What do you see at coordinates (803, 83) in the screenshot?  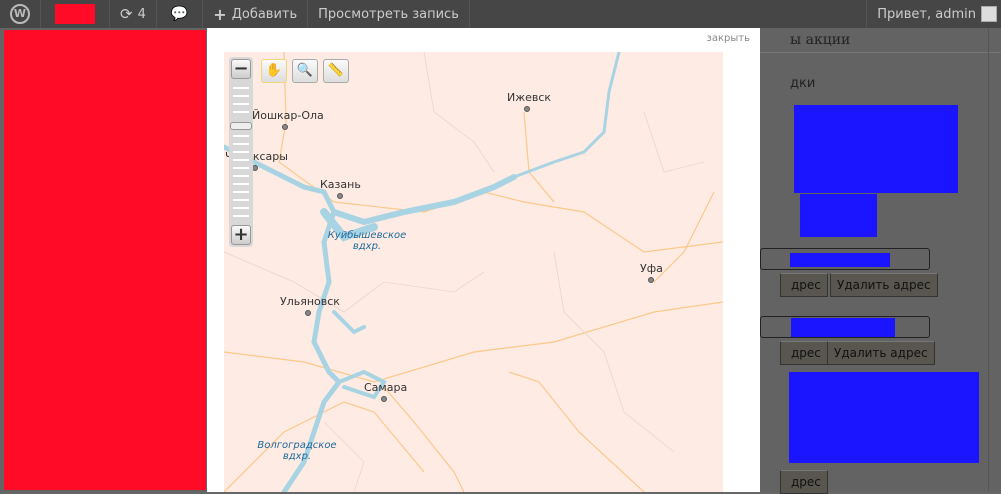 I see `field-label: дки` at bounding box center [803, 83].